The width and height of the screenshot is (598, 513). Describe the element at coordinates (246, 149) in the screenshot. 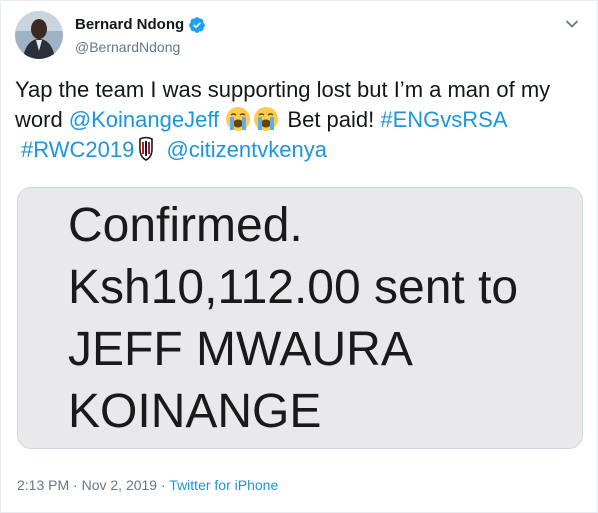

I see `mention-link: @citizentvkenya` at that location.